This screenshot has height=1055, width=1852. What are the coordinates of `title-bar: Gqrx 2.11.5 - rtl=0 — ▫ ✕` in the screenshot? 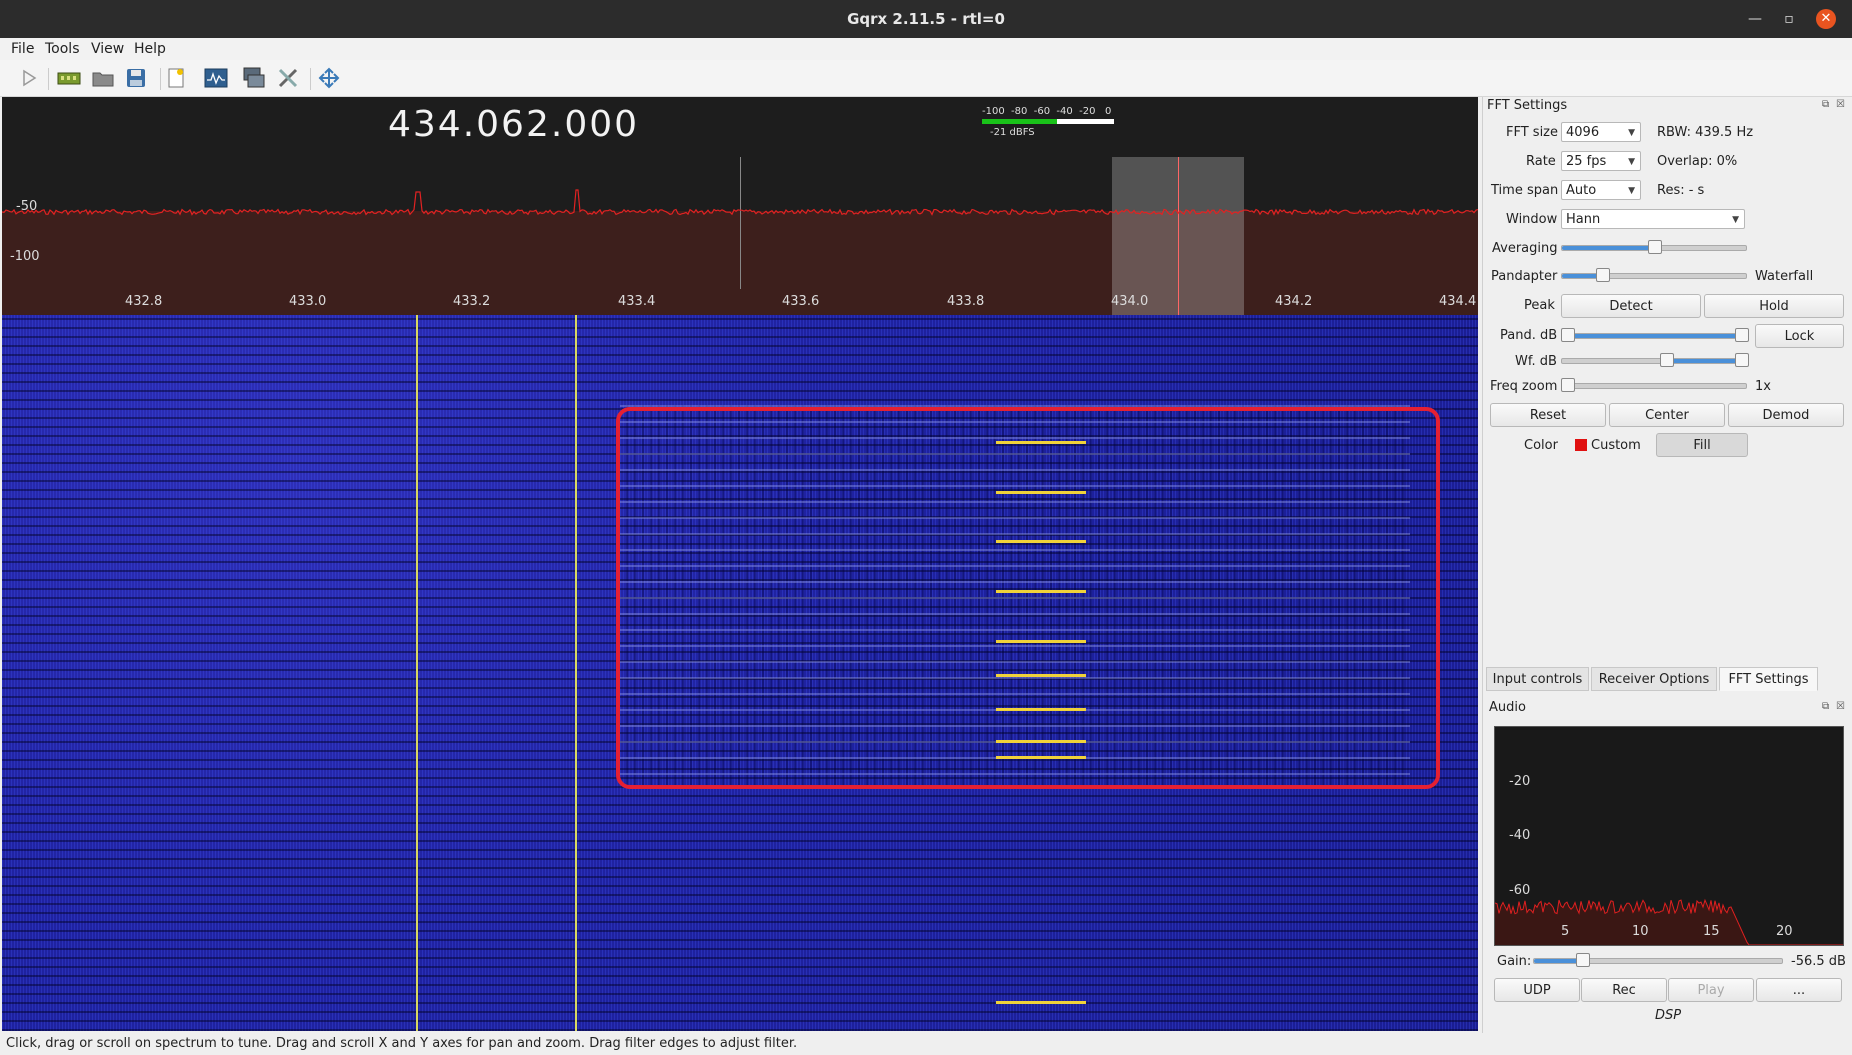 It's located at (926, 19).